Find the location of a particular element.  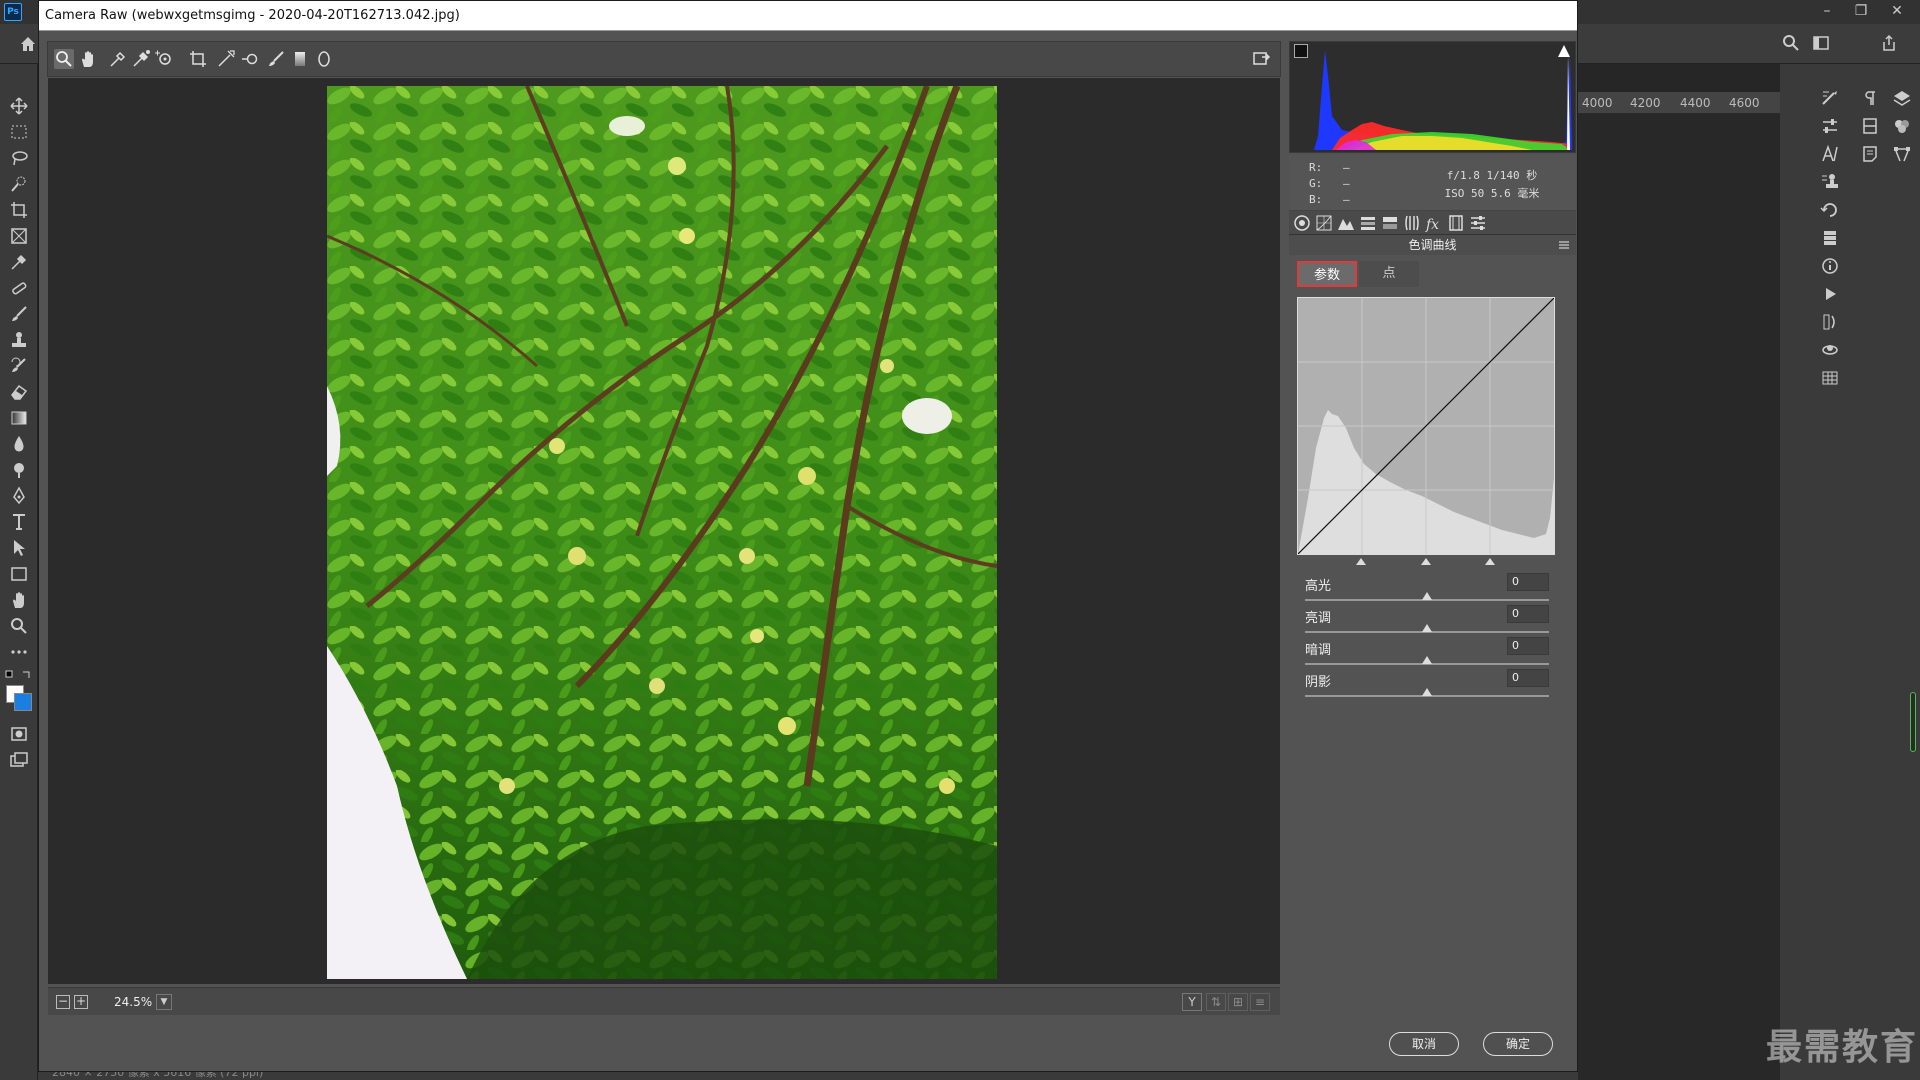

fullscreen-icon is located at coordinates (1261, 59).